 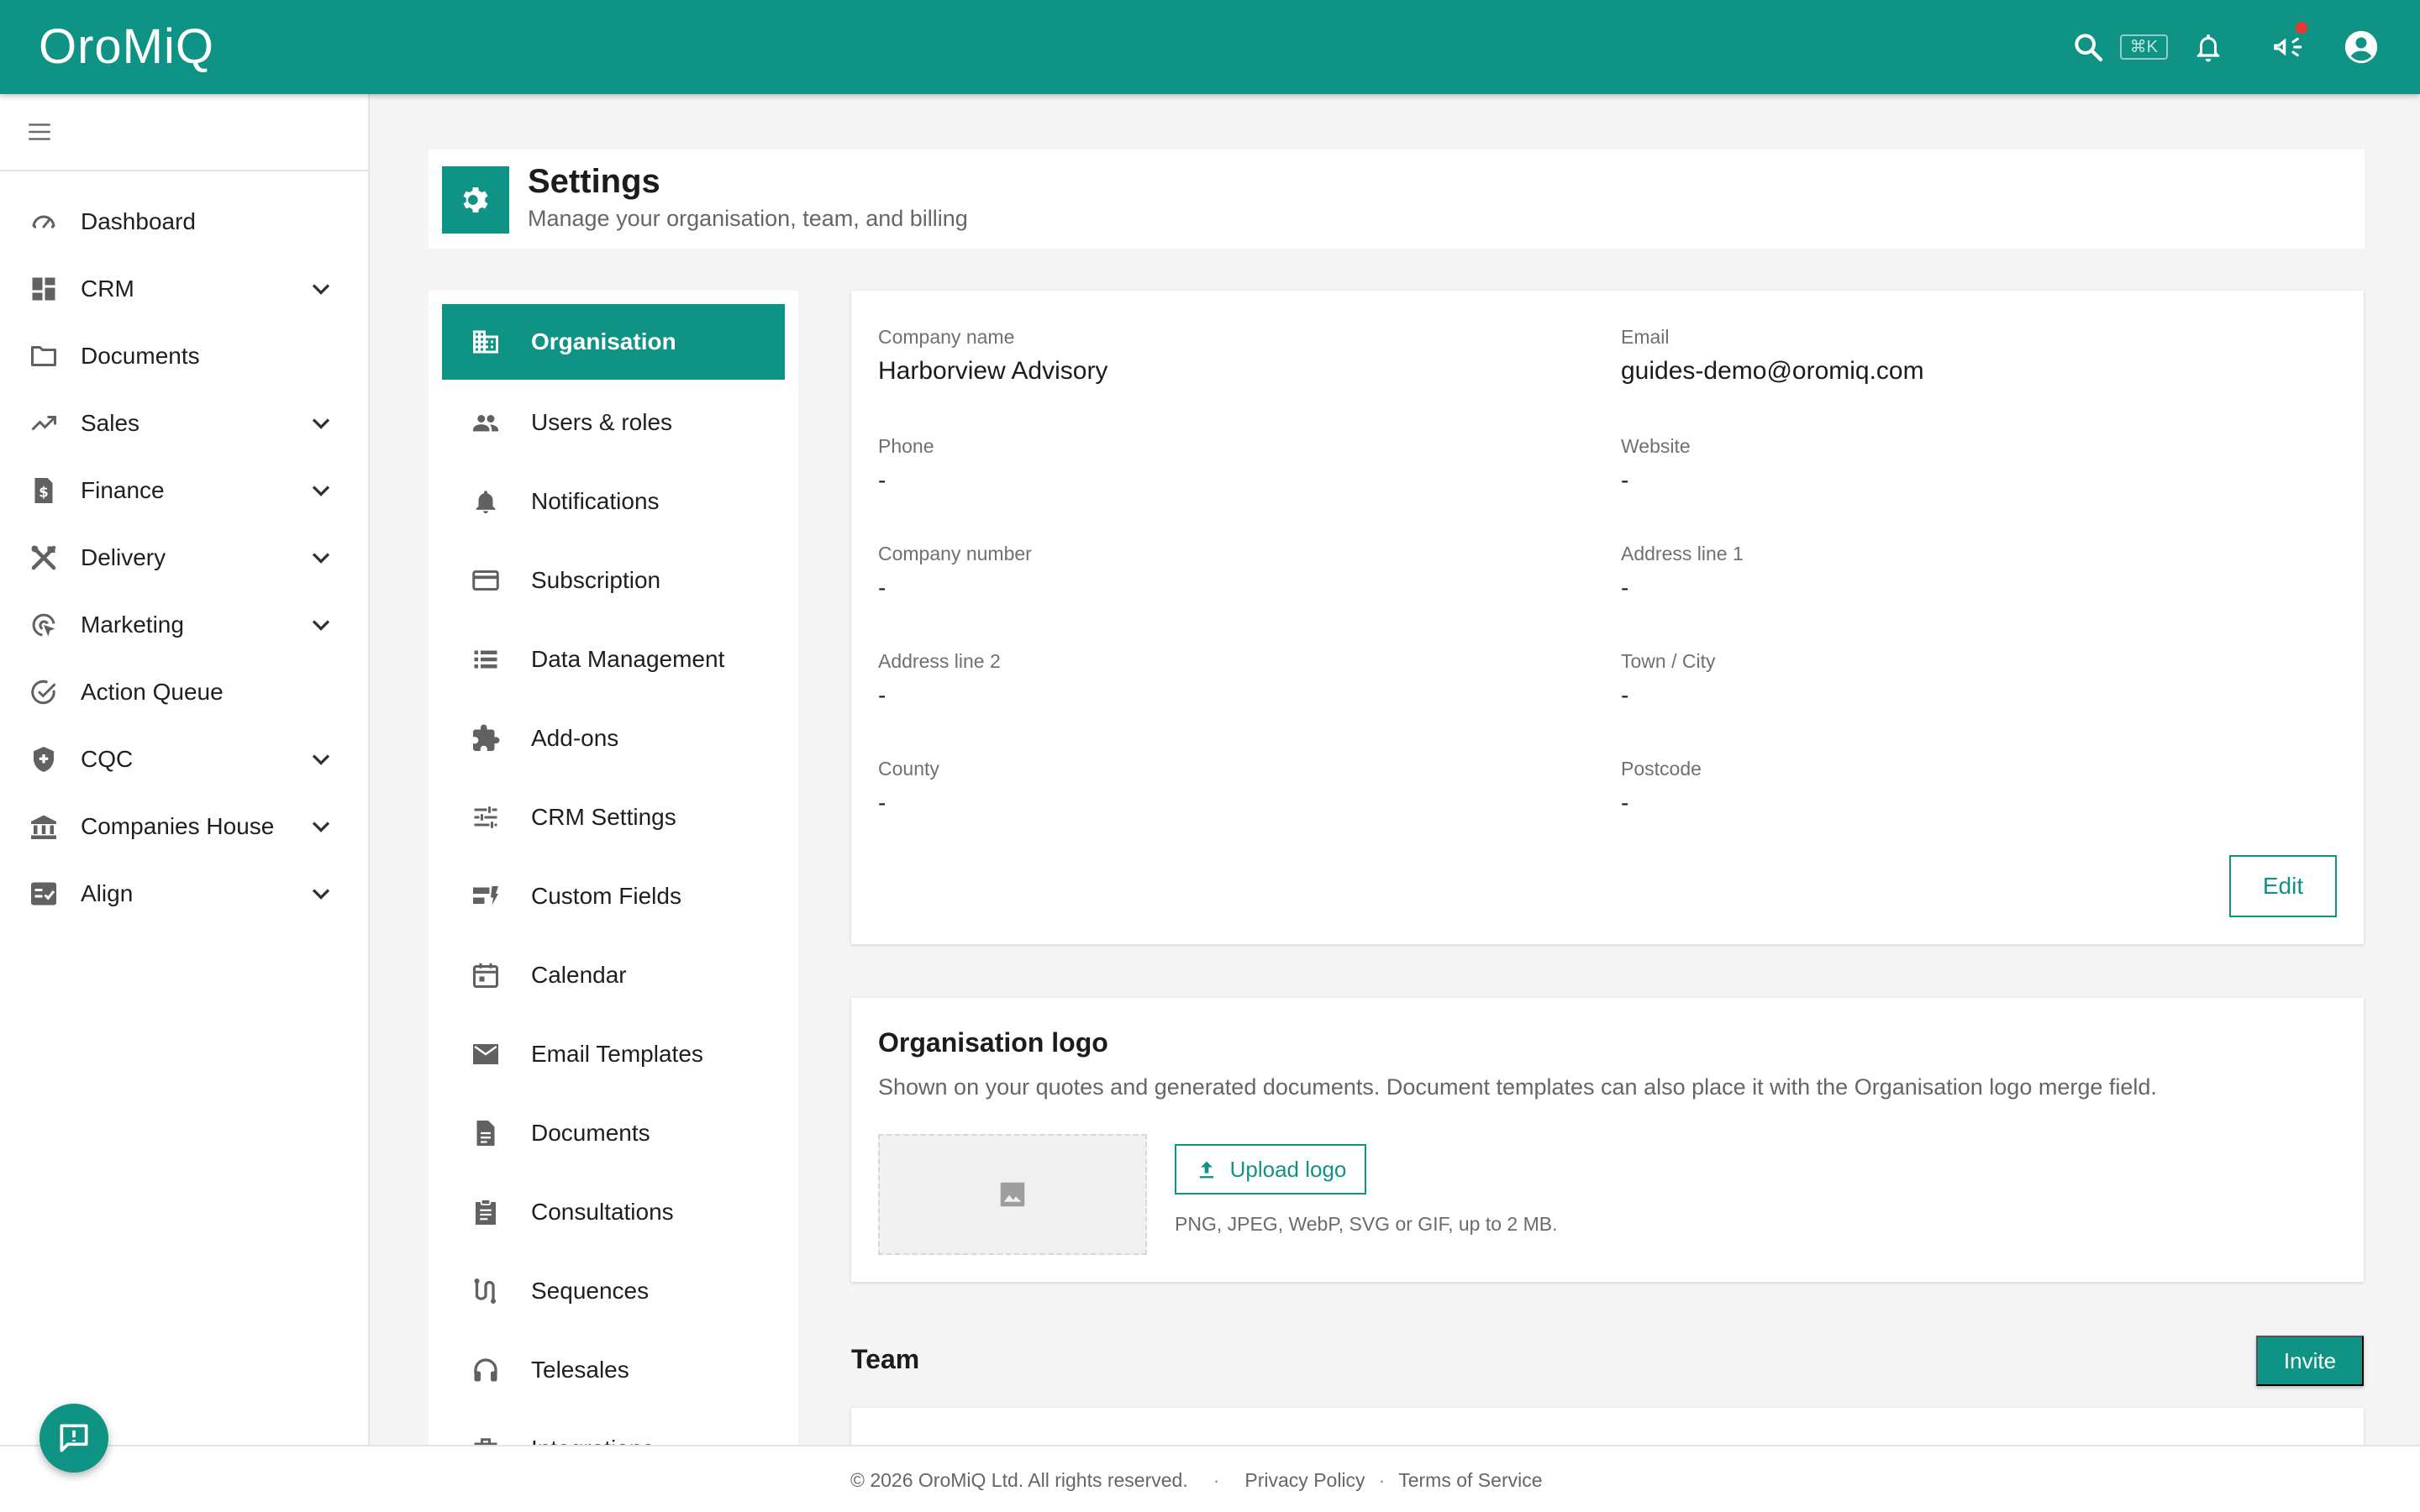 What do you see at coordinates (1304, 1480) in the screenshot?
I see `privacy-policy-link: Privacy Policy` at bounding box center [1304, 1480].